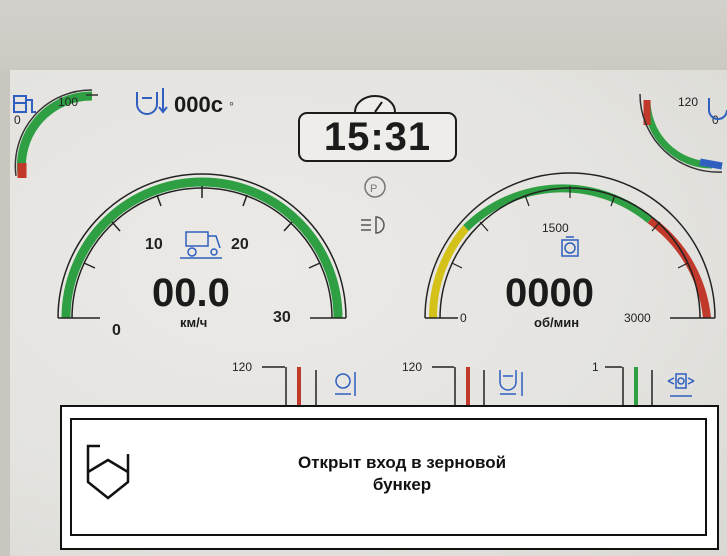  Describe the element at coordinates (201, 245) in the screenshot. I see `harvester-icon` at that location.